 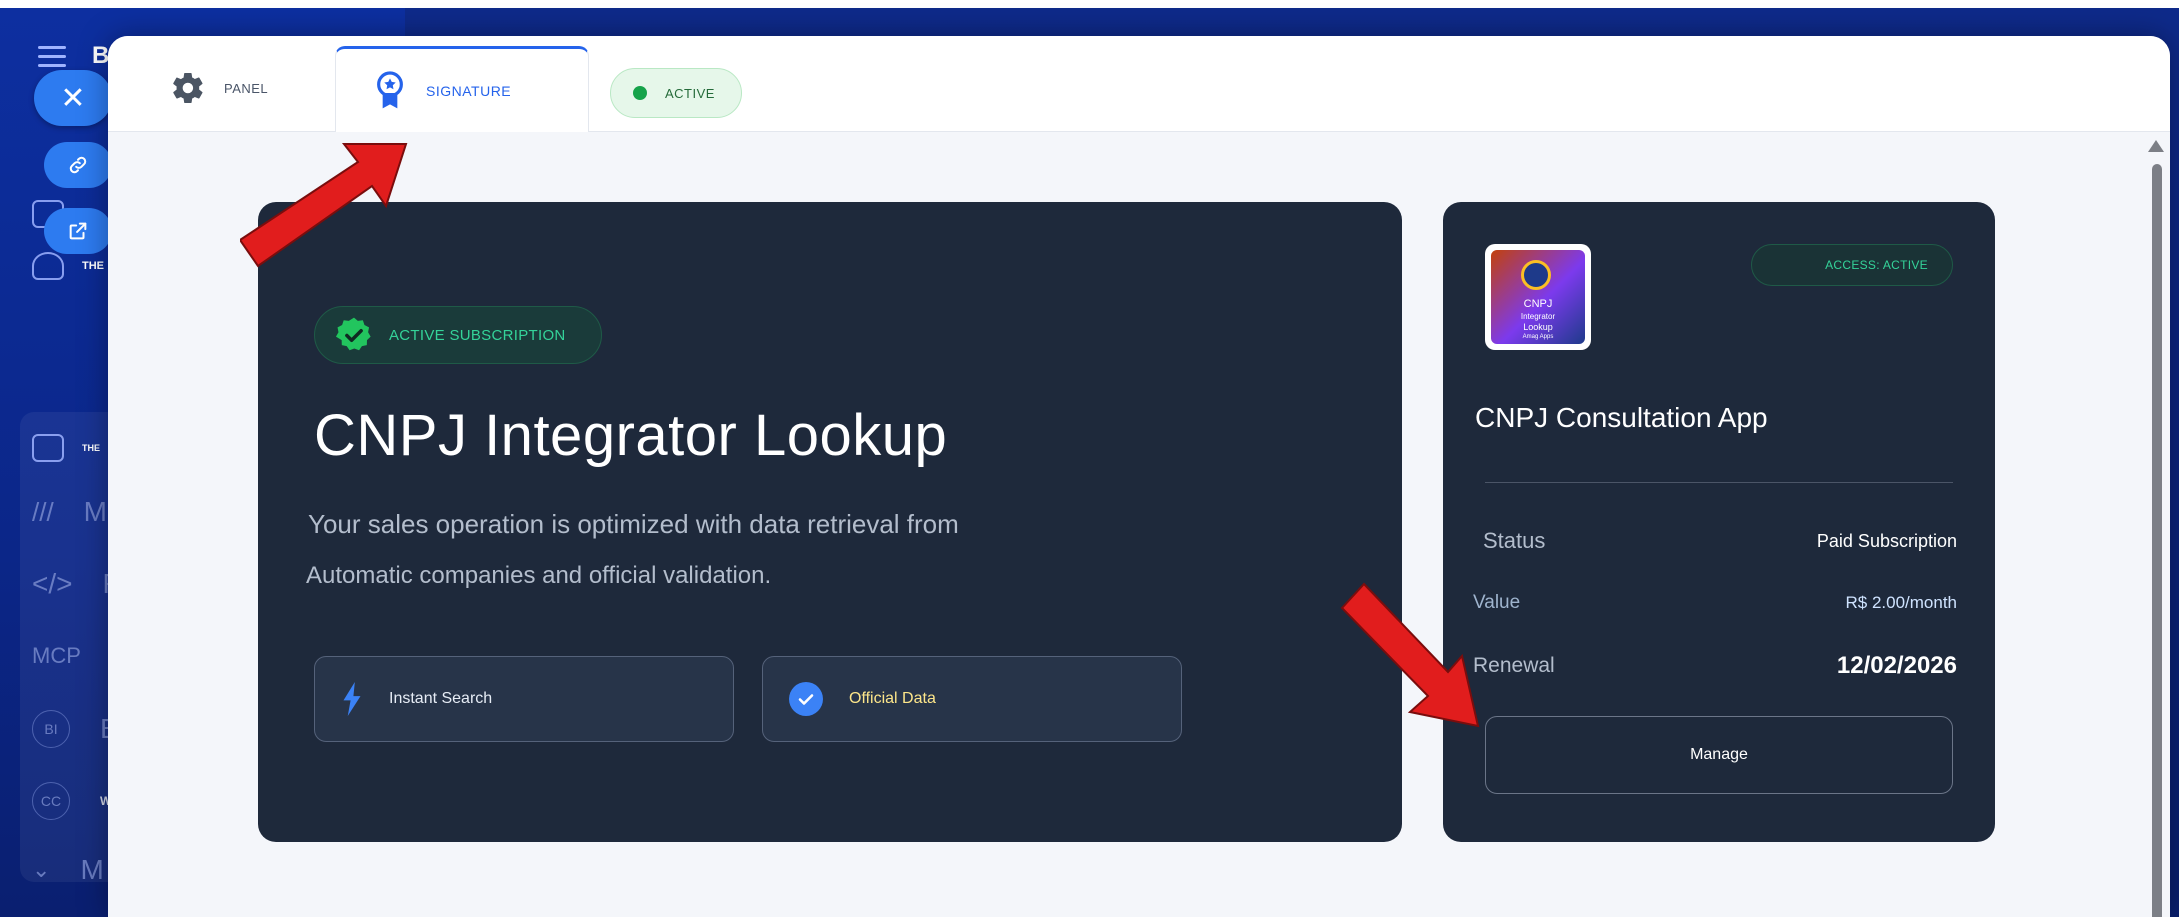 What do you see at coordinates (72, 448) in the screenshot?
I see `background-sidebar-item: THE` at bounding box center [72, 448].